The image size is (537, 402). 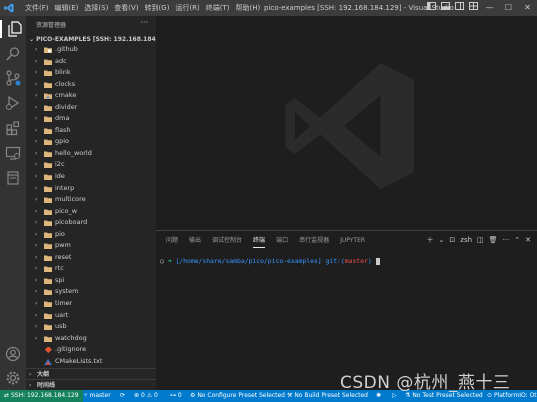 I want to click on file-tree-label: cmake, so click(x=66, y=95).